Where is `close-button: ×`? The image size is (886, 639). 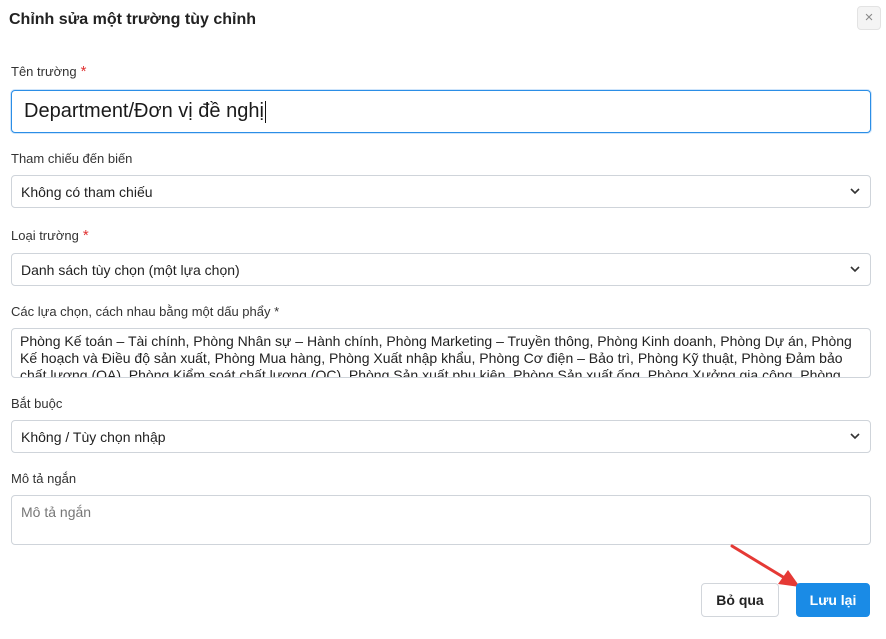
close-button: × is located at coordinates (869, 18).